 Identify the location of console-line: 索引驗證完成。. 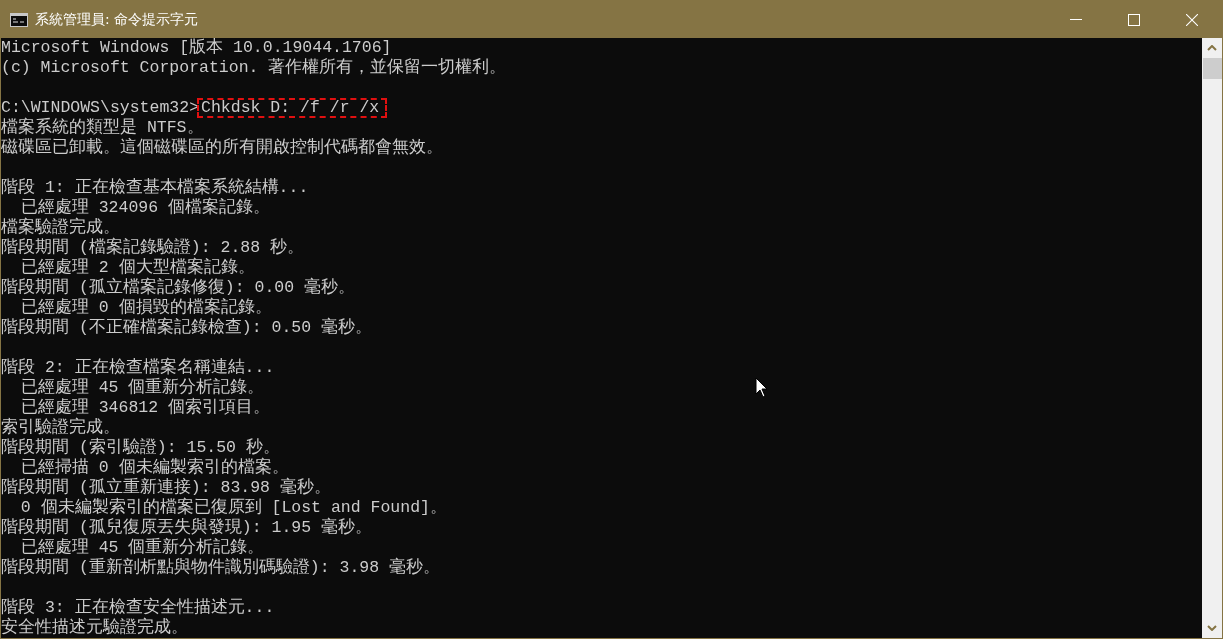
(60, 428).